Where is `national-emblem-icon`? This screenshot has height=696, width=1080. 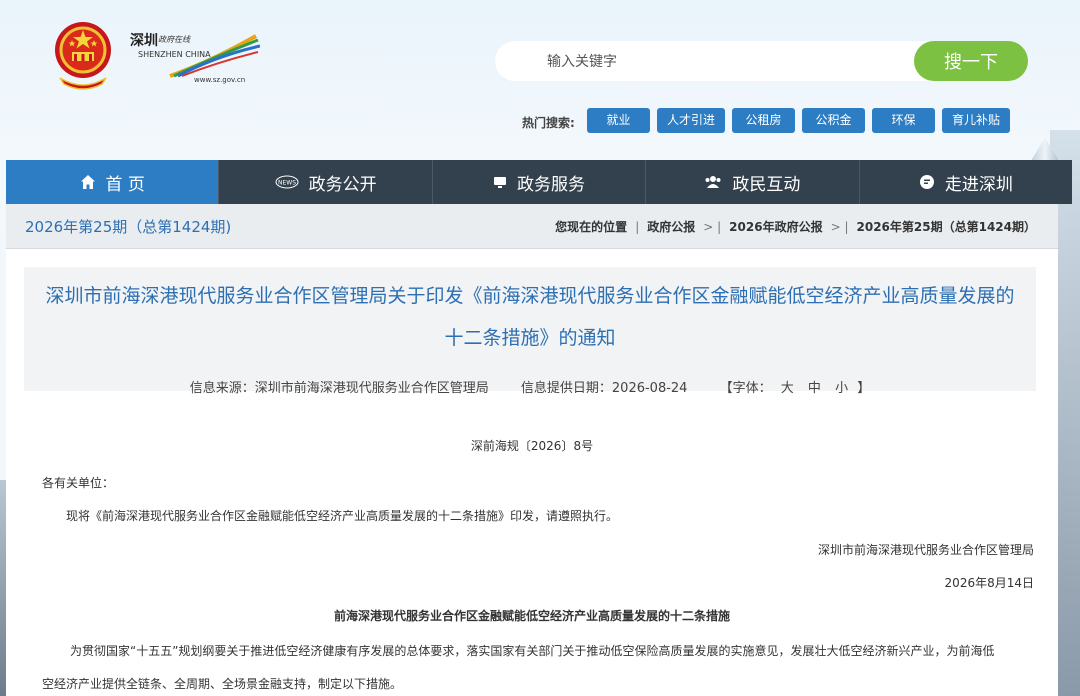 national-emblem-icon is located at coordinates (83, 56).